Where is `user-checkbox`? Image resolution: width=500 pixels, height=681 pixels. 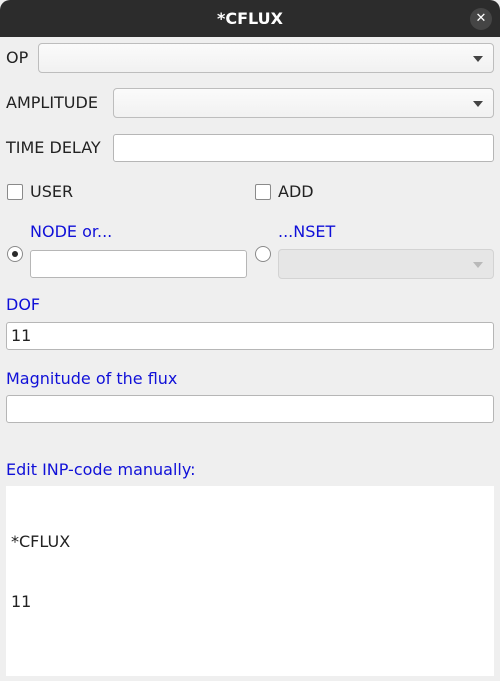 user-checkbox is located at coordinates (15, 192).